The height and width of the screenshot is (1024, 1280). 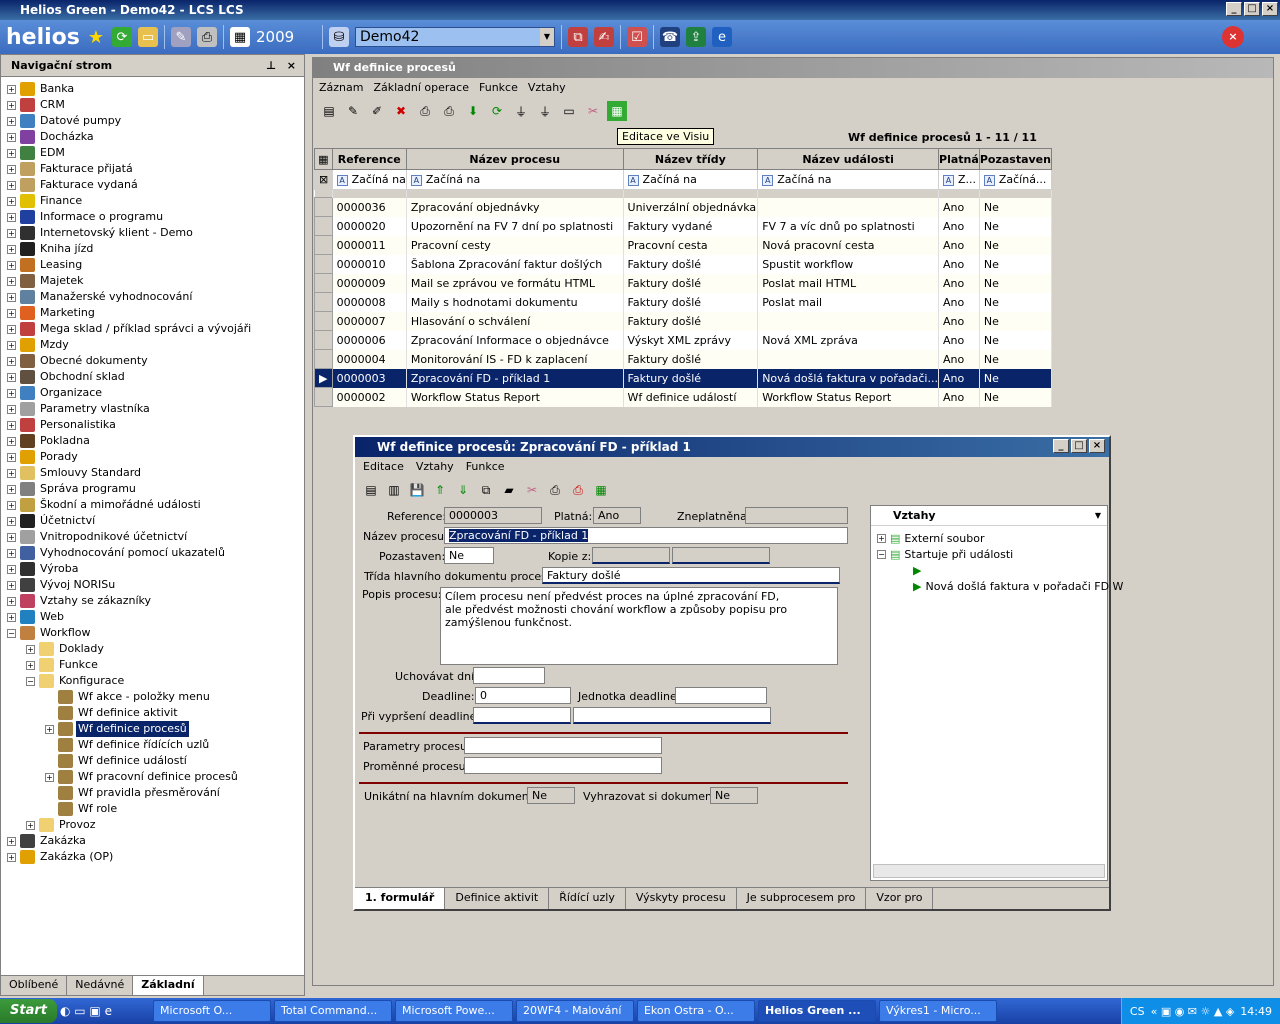 What do you see at coordinates (1079, 446) in the screenshot?
I see `dialog-maximize-button: □` at bounding box center [1079, 446].